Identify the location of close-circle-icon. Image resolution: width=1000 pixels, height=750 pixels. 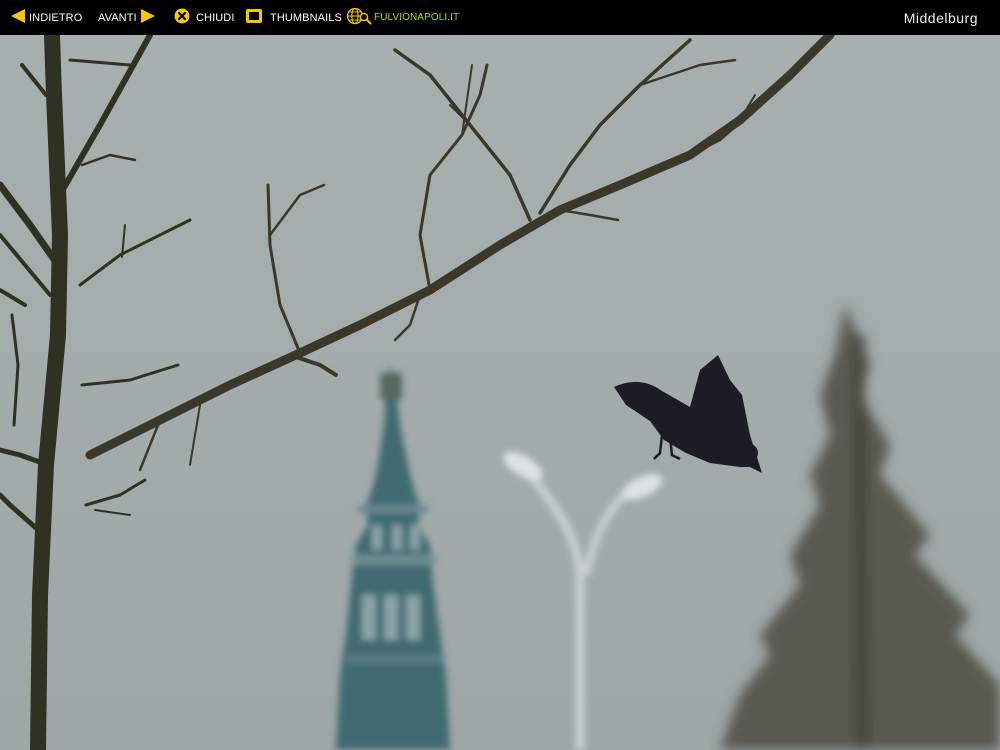
(182, 17).